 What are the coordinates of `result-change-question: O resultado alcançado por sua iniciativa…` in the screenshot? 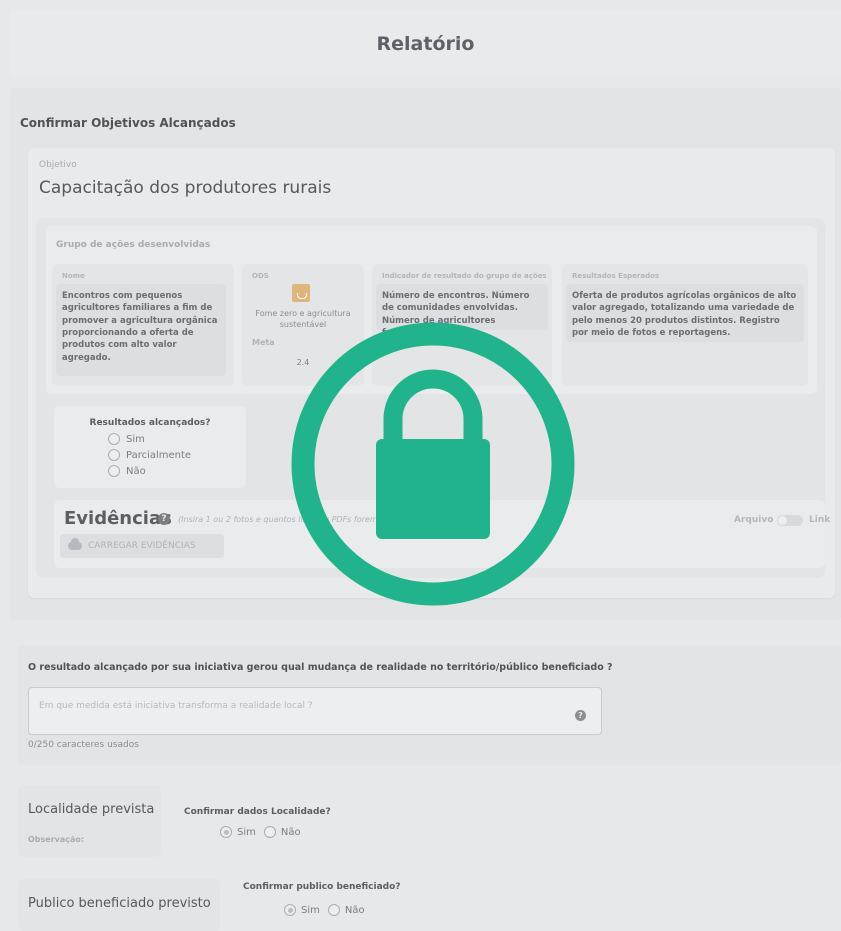 It's located at (320, 667).